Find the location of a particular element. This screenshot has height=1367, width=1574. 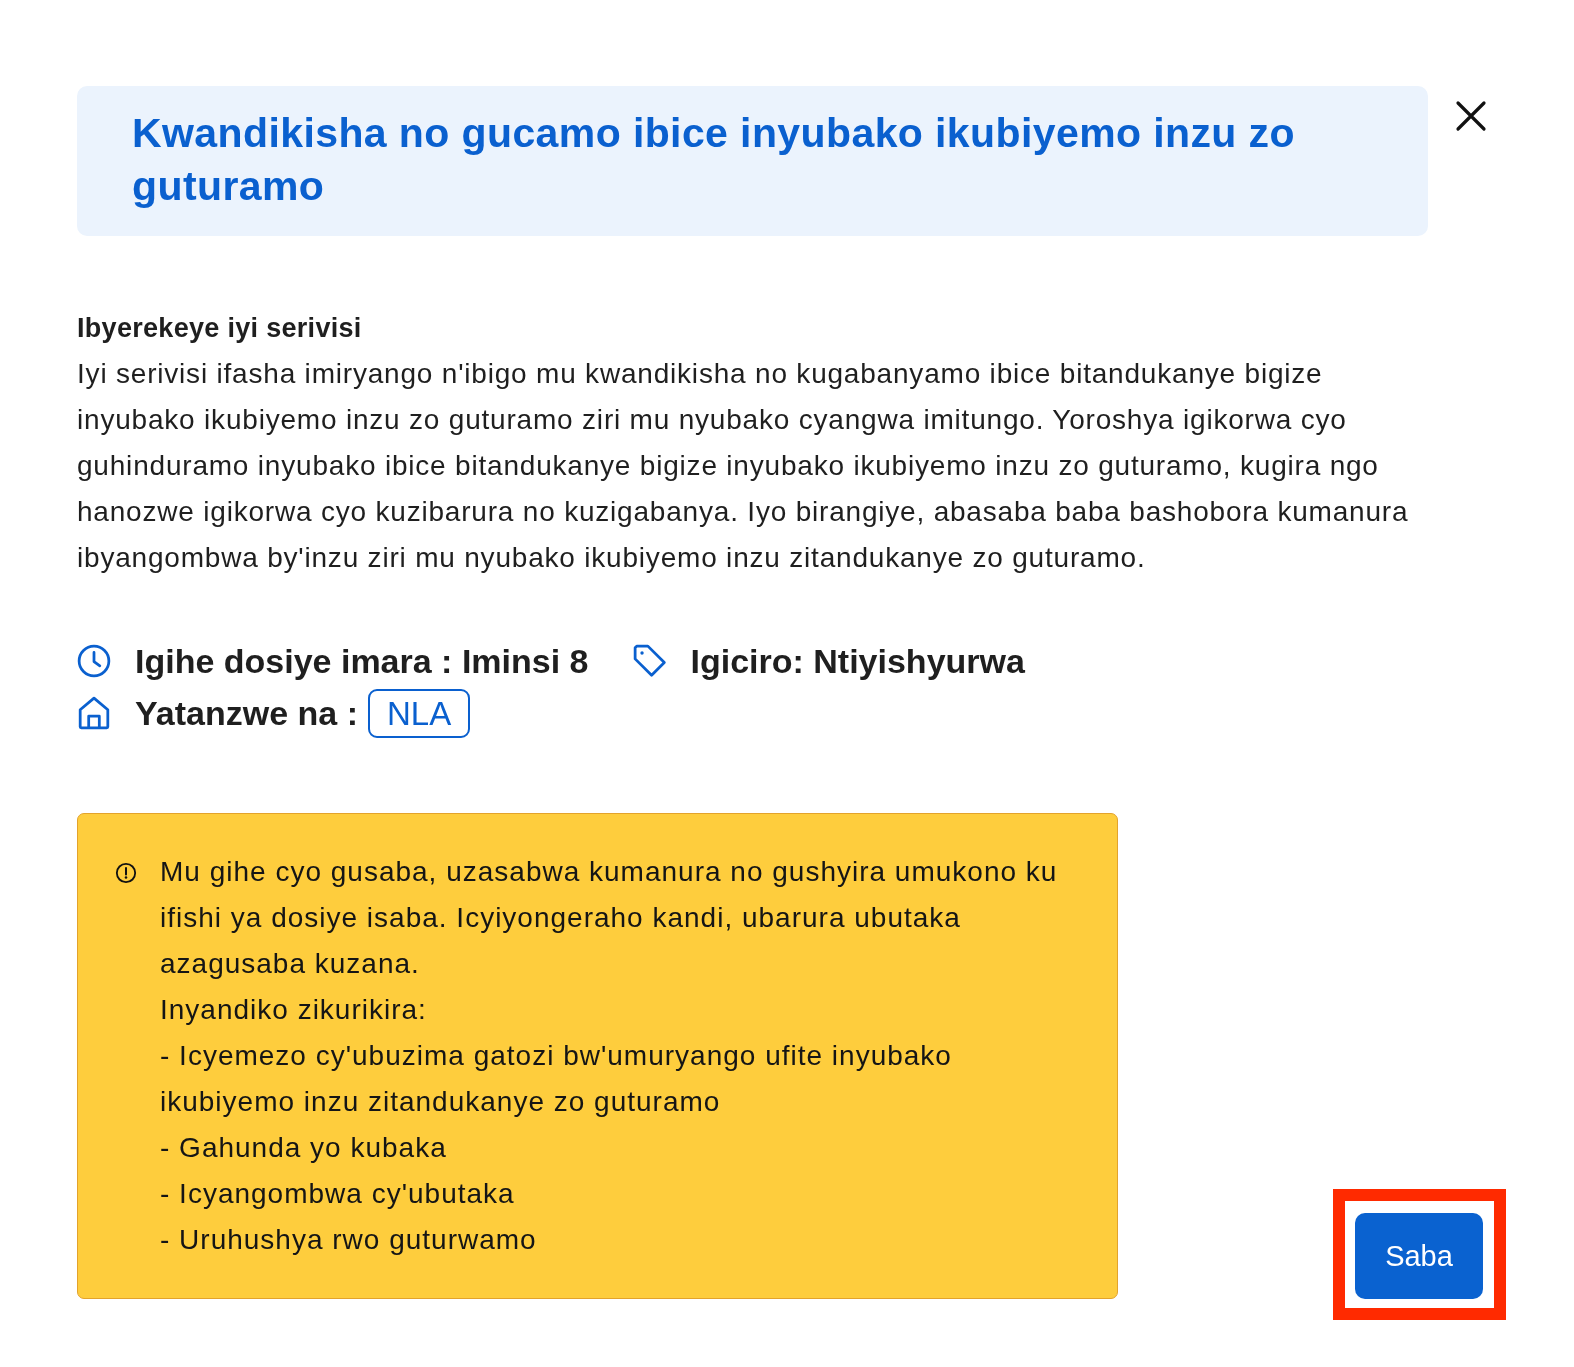

provider-label: Yatanzwe na : is located at coordinates (246, 713).